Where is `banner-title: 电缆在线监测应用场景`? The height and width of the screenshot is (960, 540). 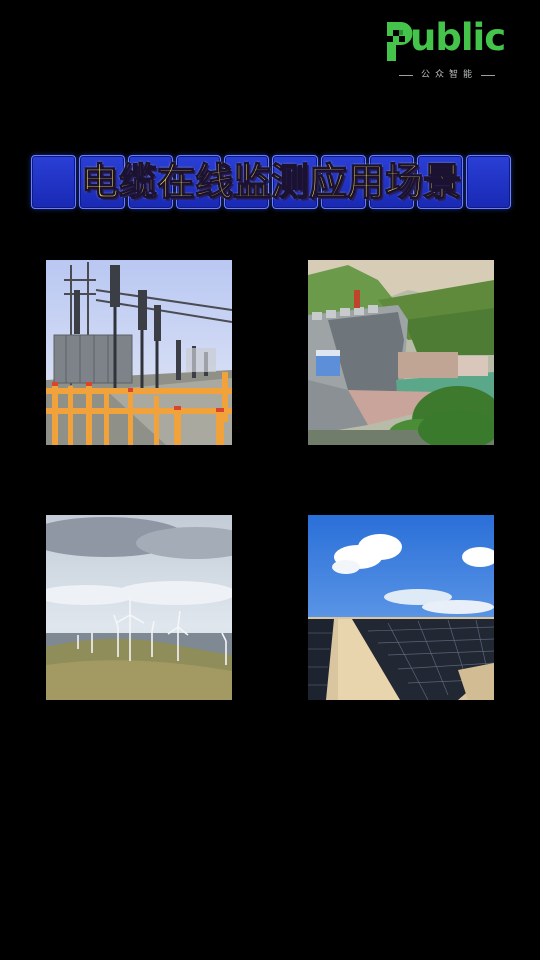
banner-title: 电缆在线监测应用场景 is located at coordinates (270, 181).